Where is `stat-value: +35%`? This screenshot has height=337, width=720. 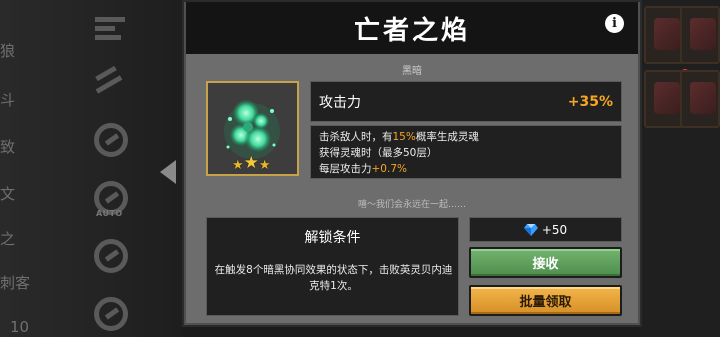
stat-value: +35% is located at coordinates (590, 101).